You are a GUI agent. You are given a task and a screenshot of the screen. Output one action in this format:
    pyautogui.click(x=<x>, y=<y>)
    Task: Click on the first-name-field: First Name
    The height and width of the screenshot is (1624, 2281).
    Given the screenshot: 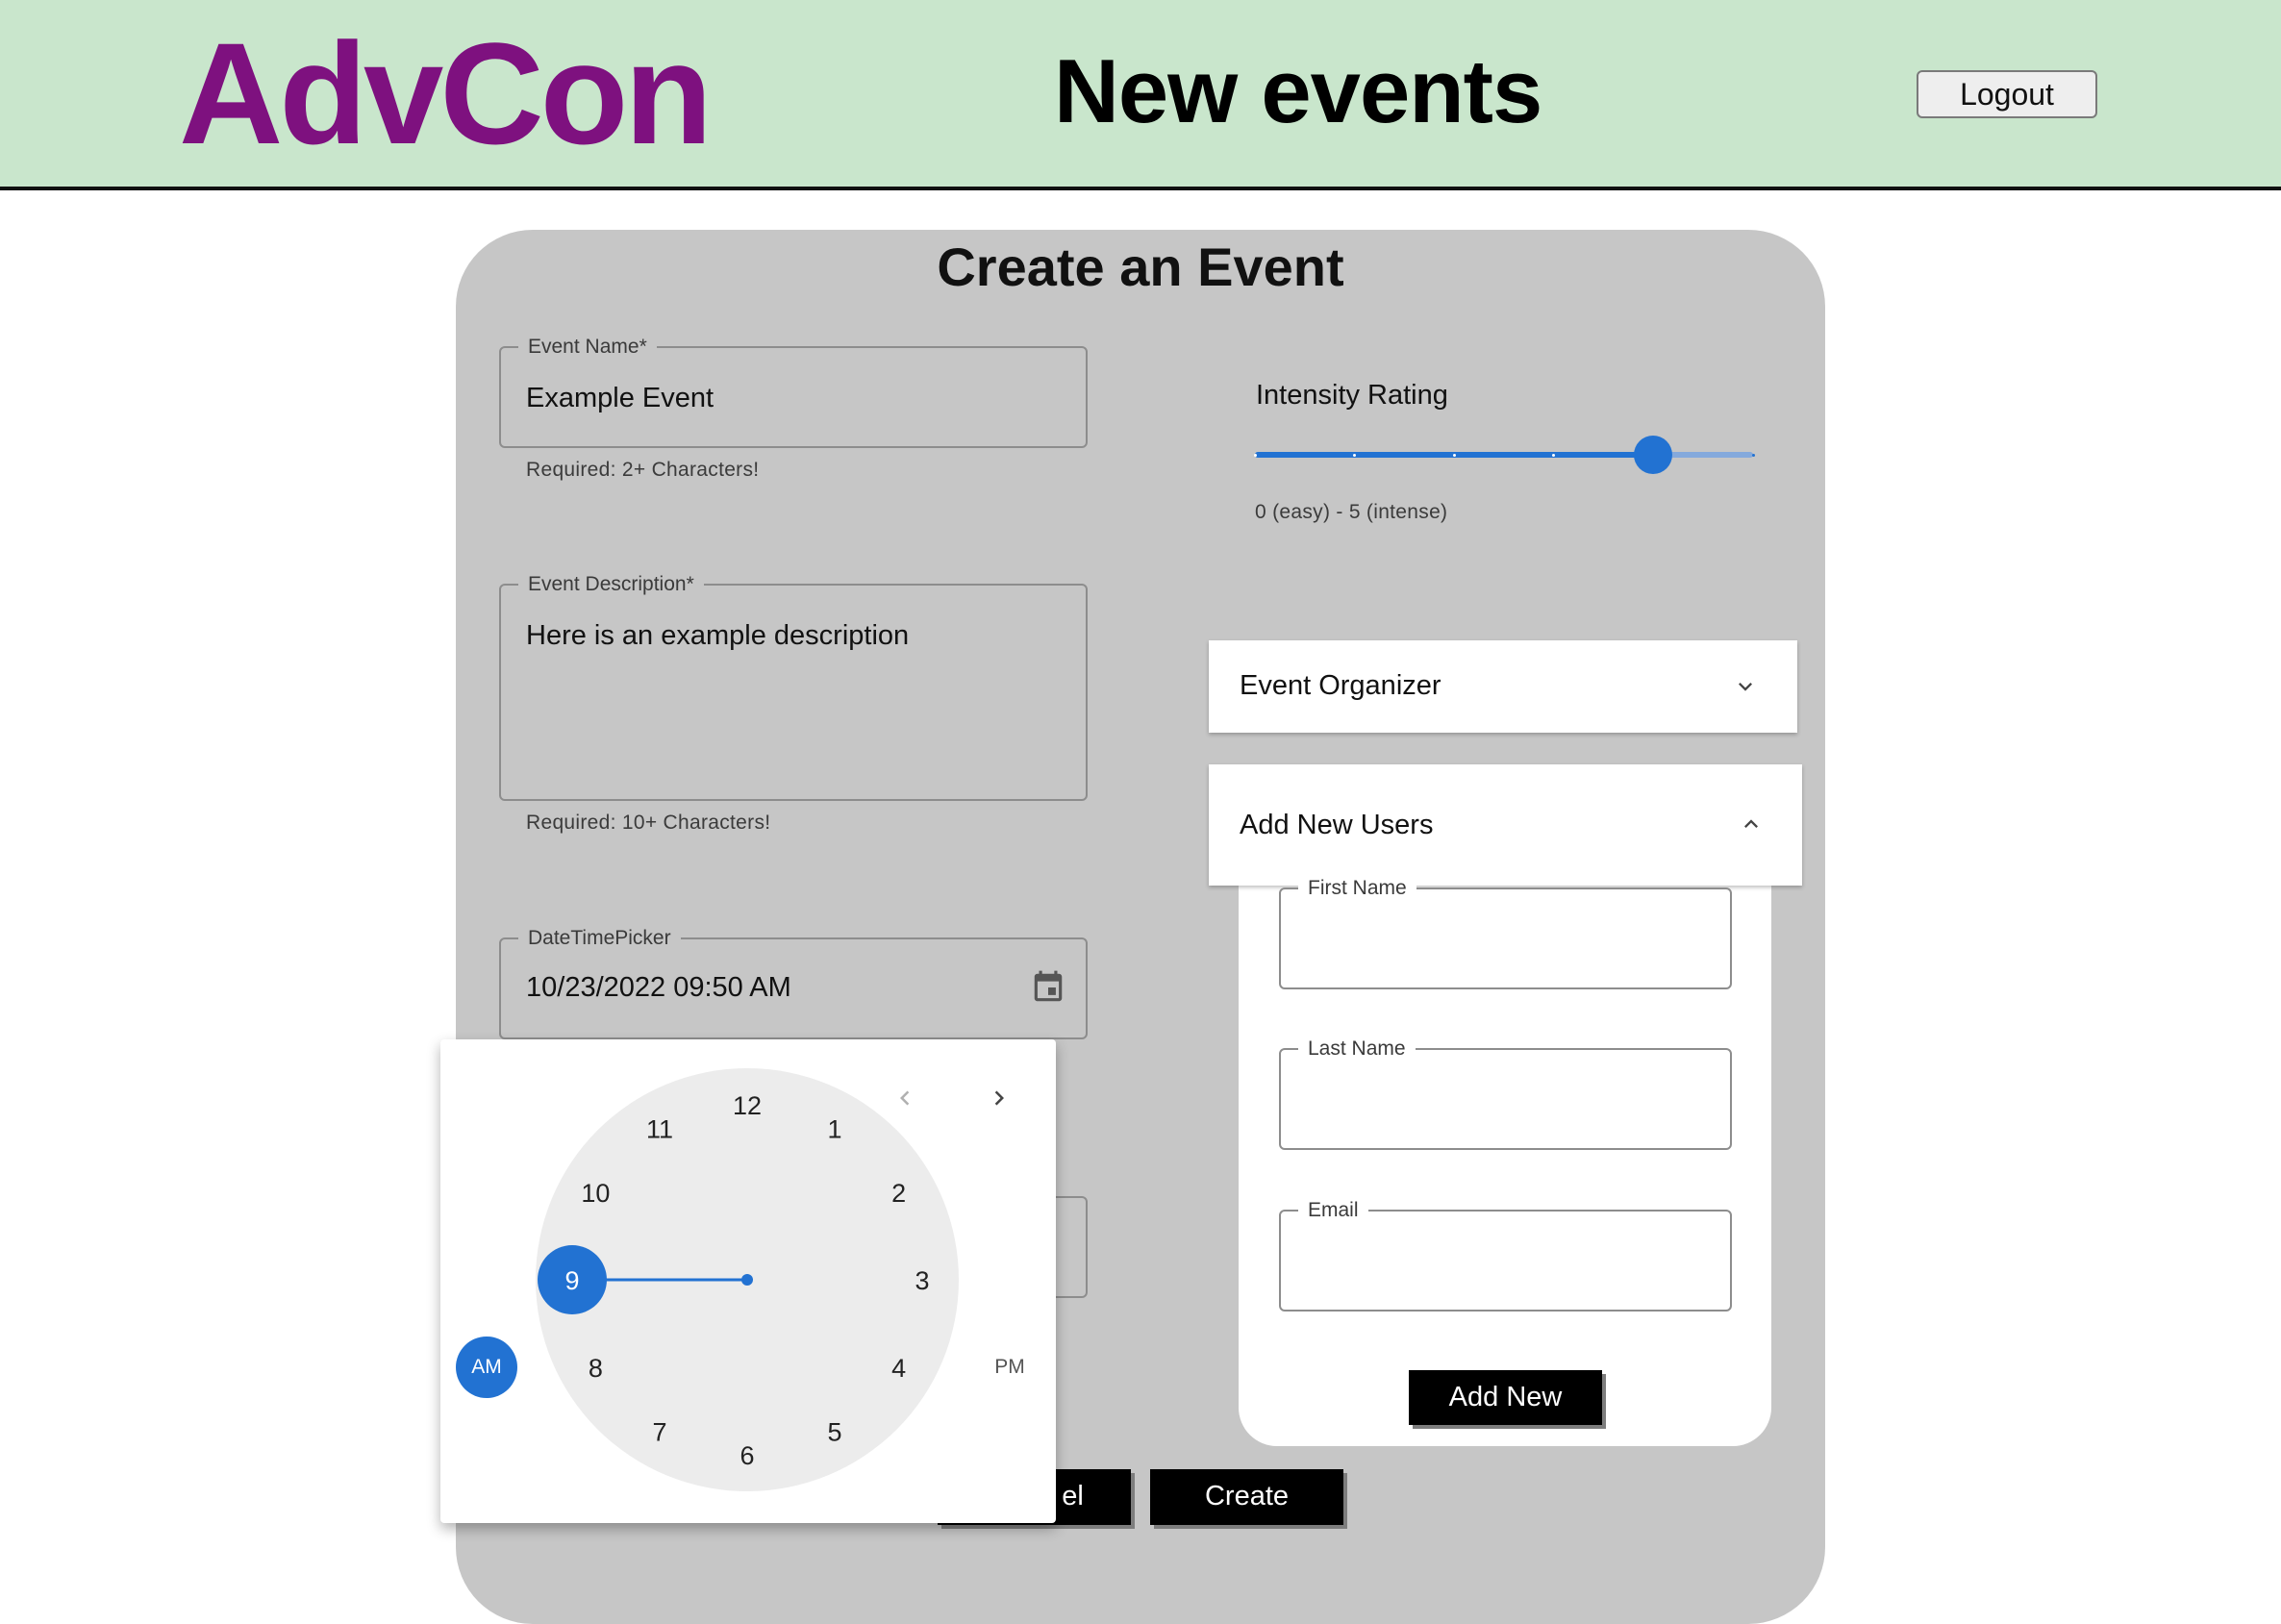 What is the action you would take?
    pyautogui.click(x=1505, y=933)
    